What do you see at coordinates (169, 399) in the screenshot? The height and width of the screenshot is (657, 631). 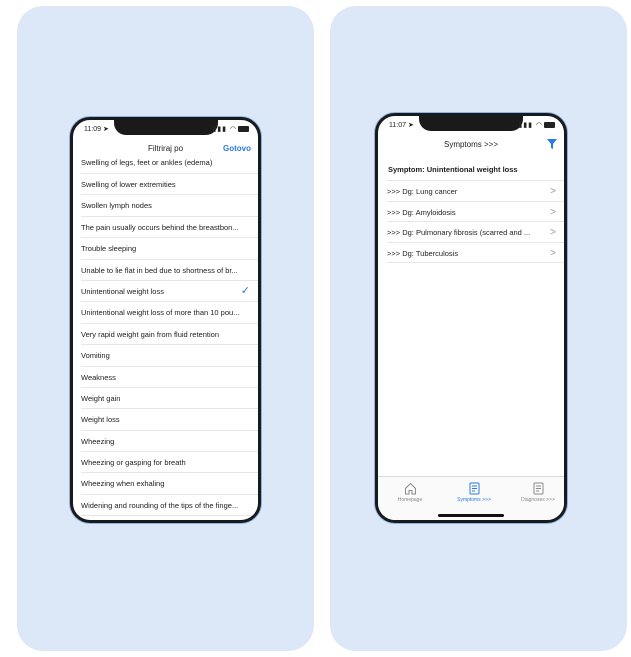 I see `list-item: Weight gain` at bounding box center [169, 399].